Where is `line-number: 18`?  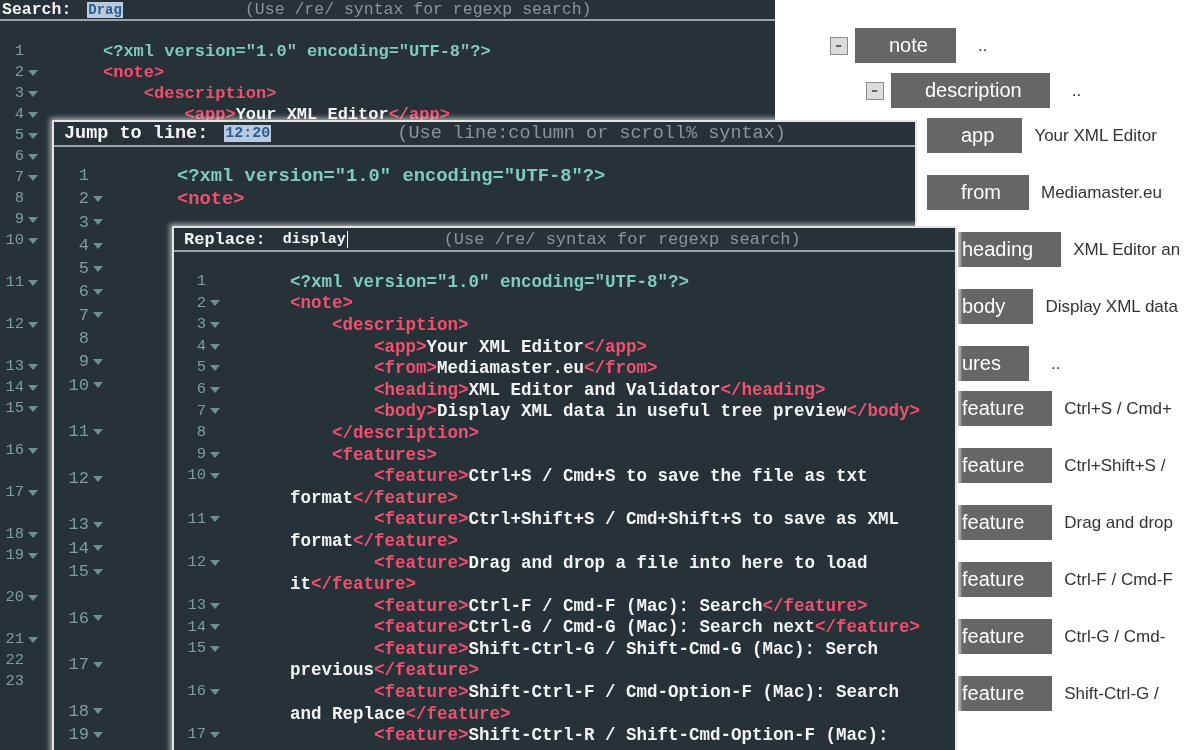 line-number: 18 is located at coordinates (78, 711).